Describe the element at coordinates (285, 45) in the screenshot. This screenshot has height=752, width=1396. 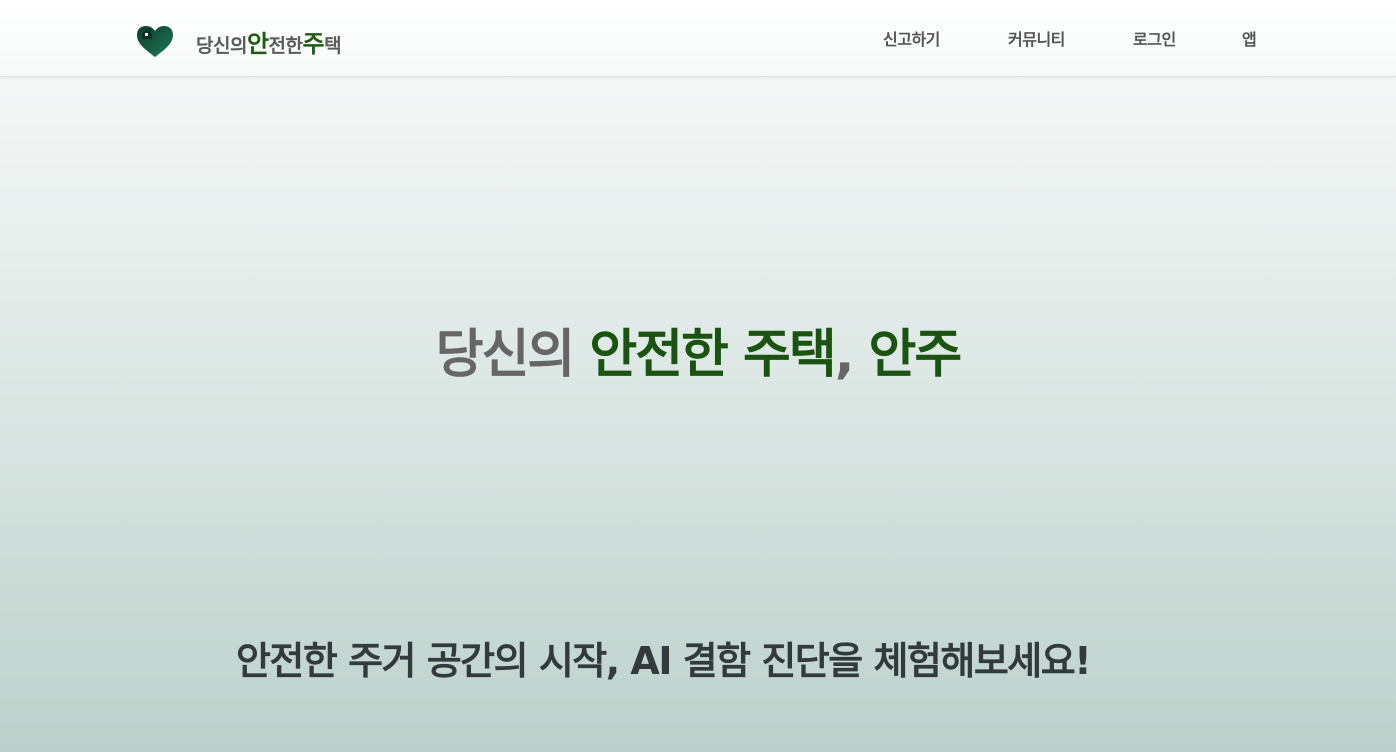
I see `brand-part: 전한` at that location.